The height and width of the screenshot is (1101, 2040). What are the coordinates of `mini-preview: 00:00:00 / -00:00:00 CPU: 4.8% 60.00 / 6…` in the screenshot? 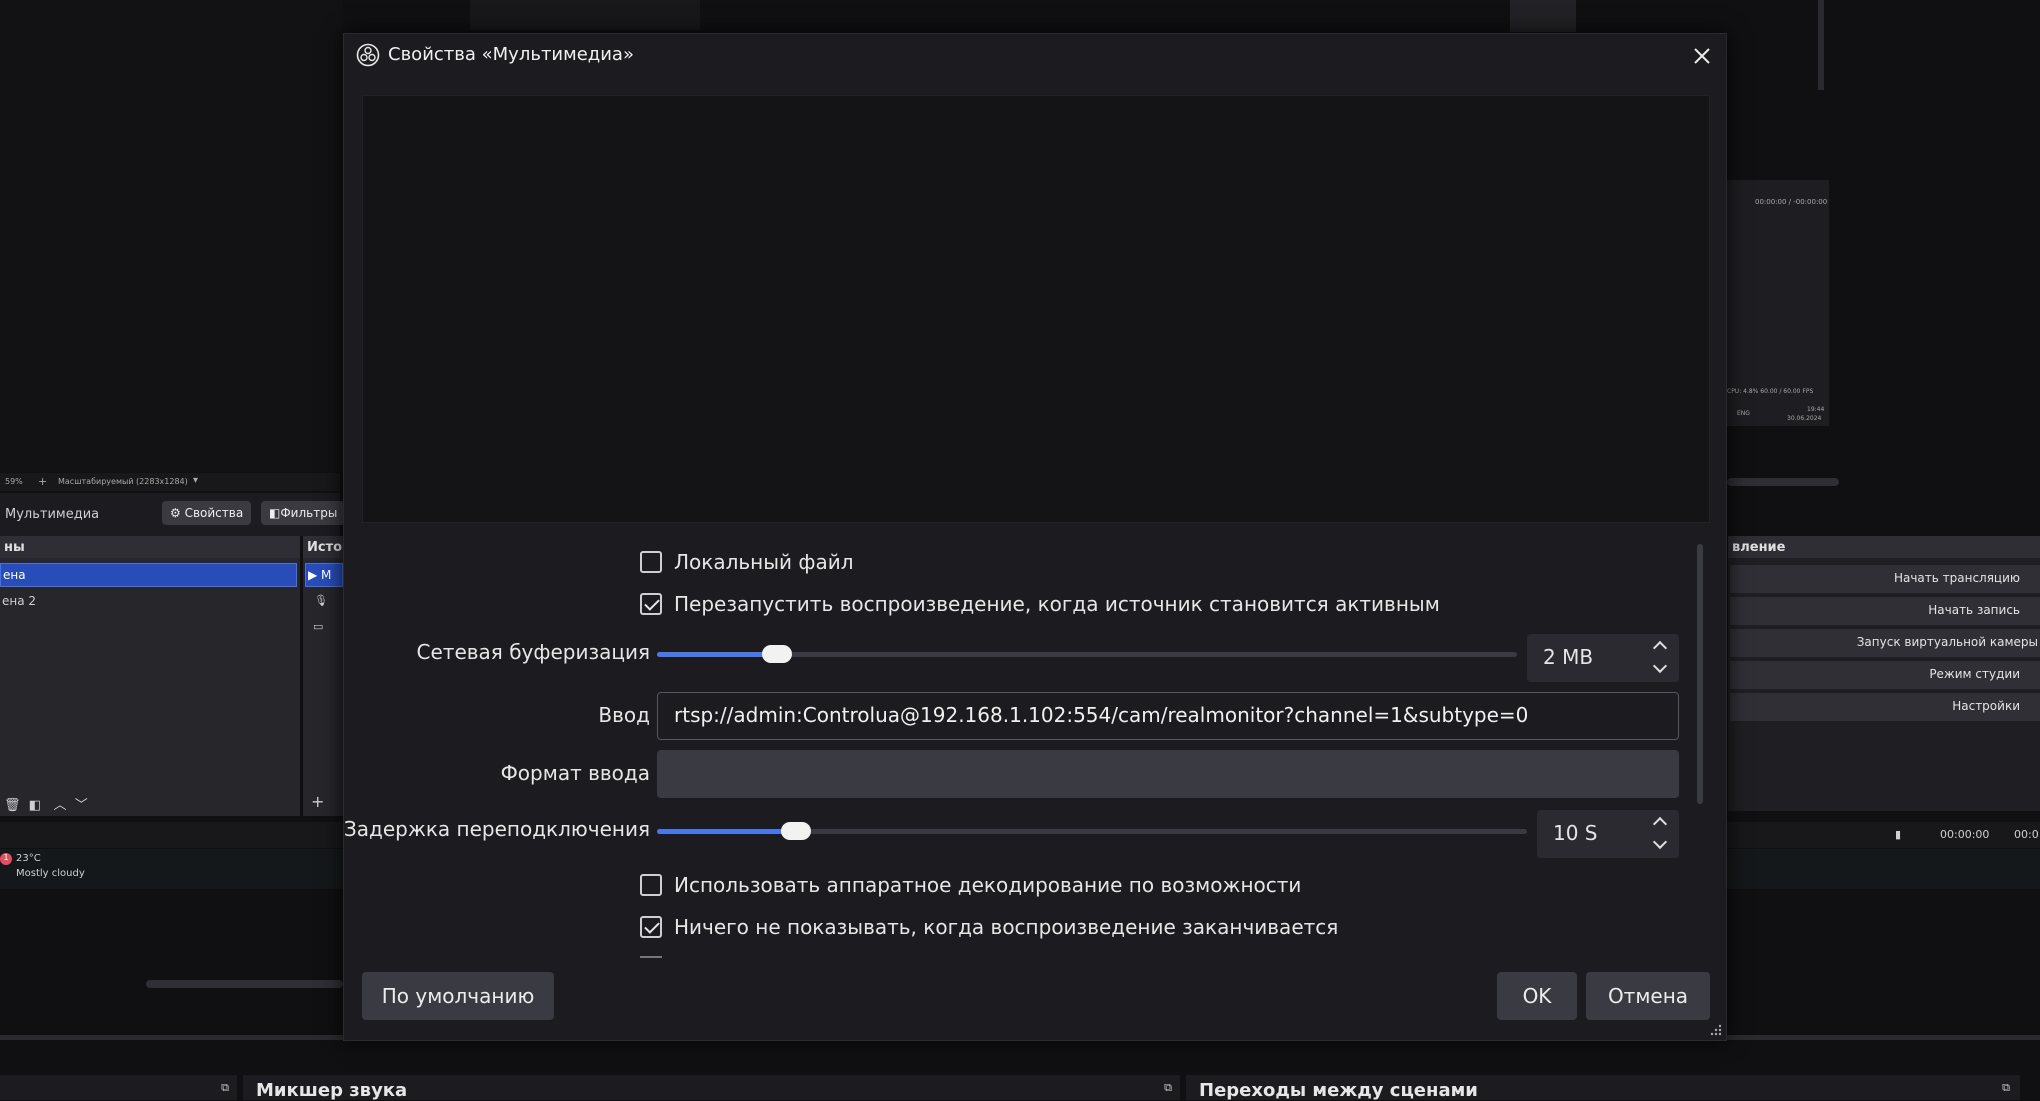 It's located at (1778, 303).